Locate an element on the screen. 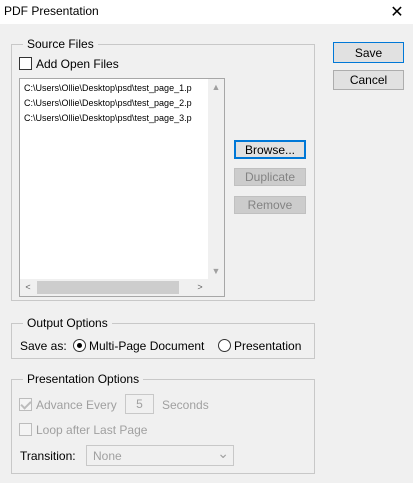 This screenshot has height=483, width=413. source-files-legend: Source Files is located at coordinates (60, 44).